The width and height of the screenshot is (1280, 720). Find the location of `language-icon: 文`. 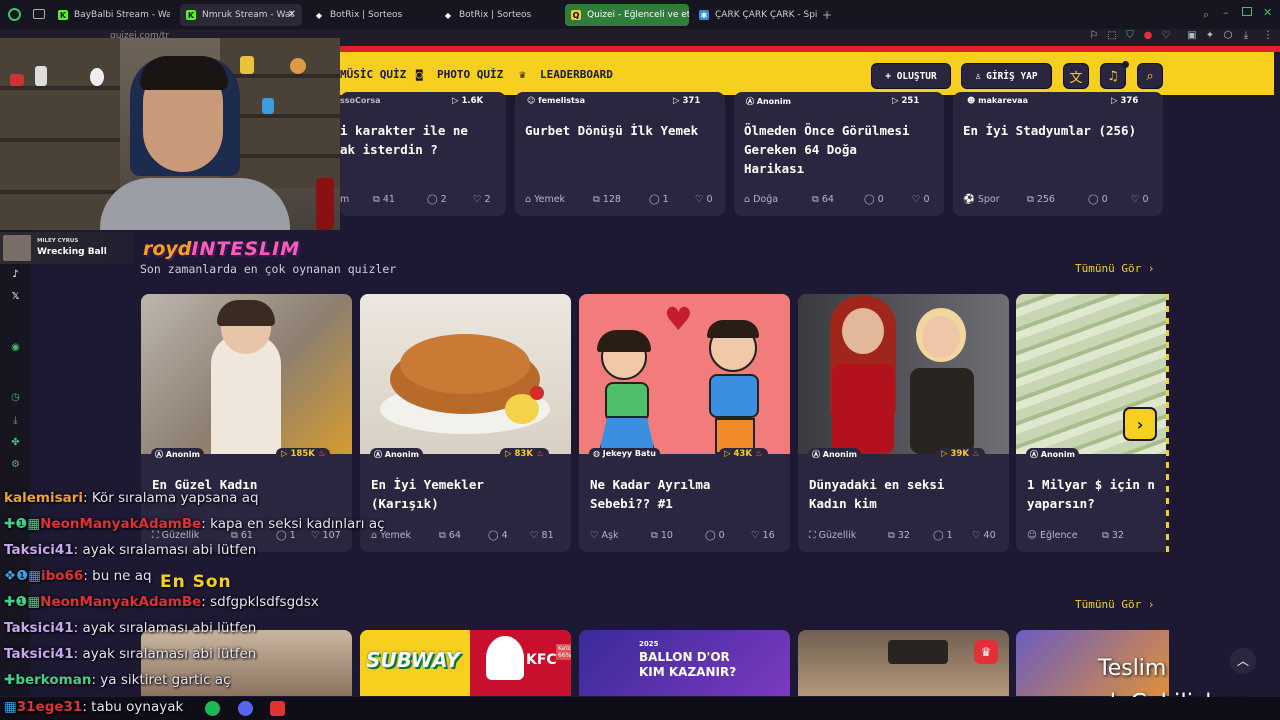

language-icon: 文 is located at coordinates (1076, 76).